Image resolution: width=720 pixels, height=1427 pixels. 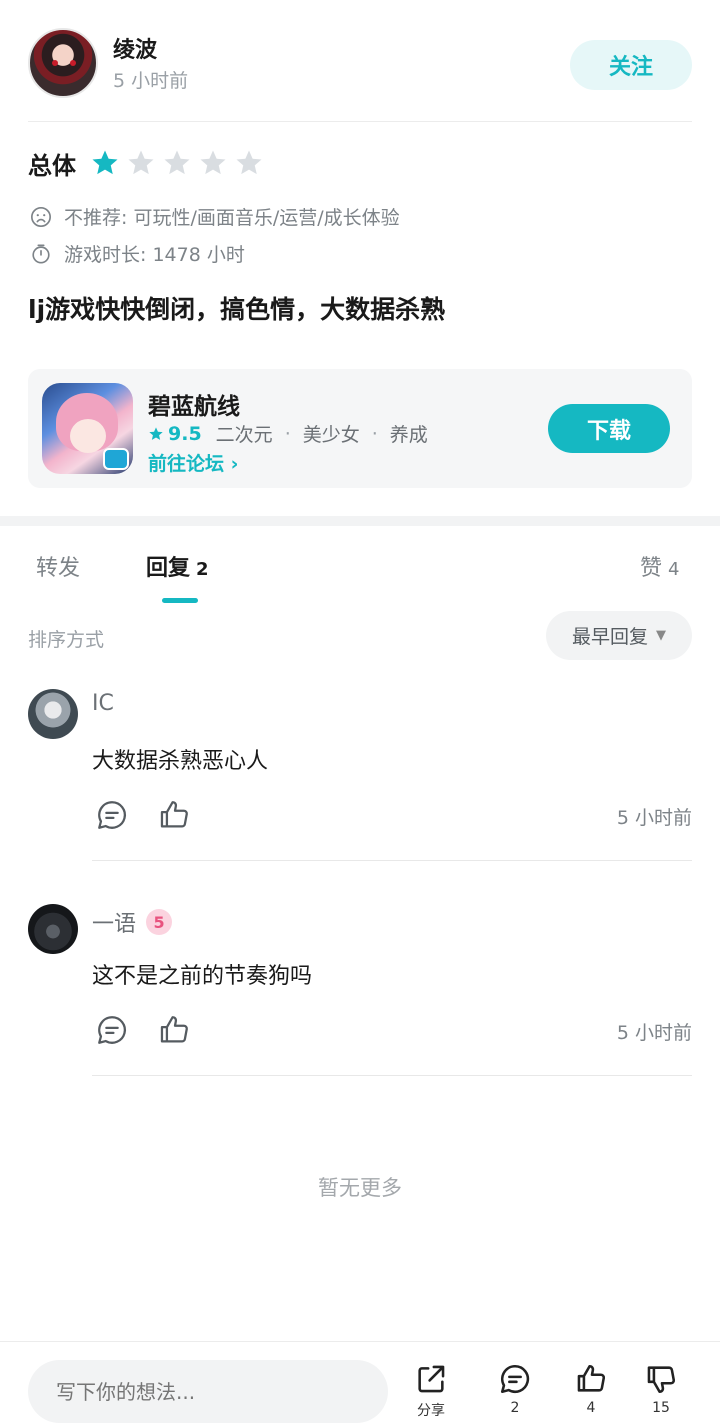 I want to click on game-card: 碧蓝航线 9.5 二次元 · 美少女 · 养成 前往论坛 › 下载, so click(x=360, y=428).